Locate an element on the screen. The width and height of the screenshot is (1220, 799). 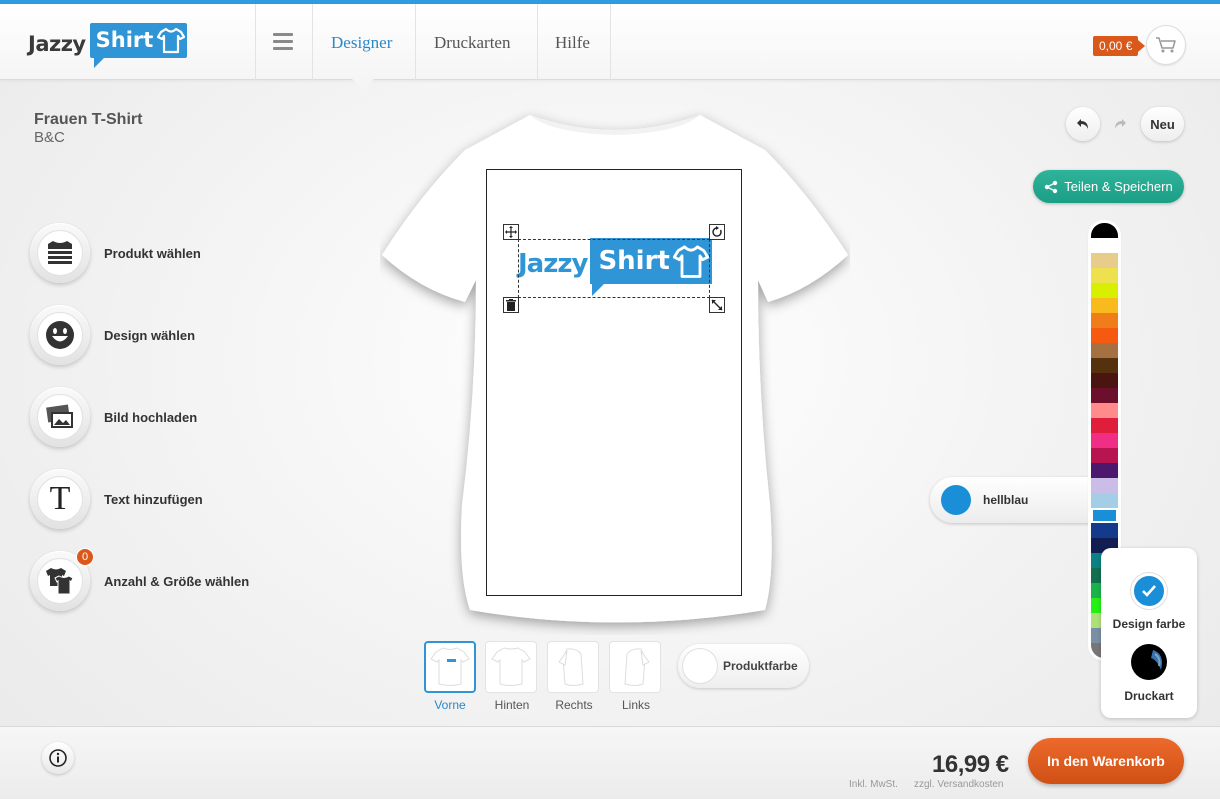
view-label: Vorne is located at coordinates (450, 705).